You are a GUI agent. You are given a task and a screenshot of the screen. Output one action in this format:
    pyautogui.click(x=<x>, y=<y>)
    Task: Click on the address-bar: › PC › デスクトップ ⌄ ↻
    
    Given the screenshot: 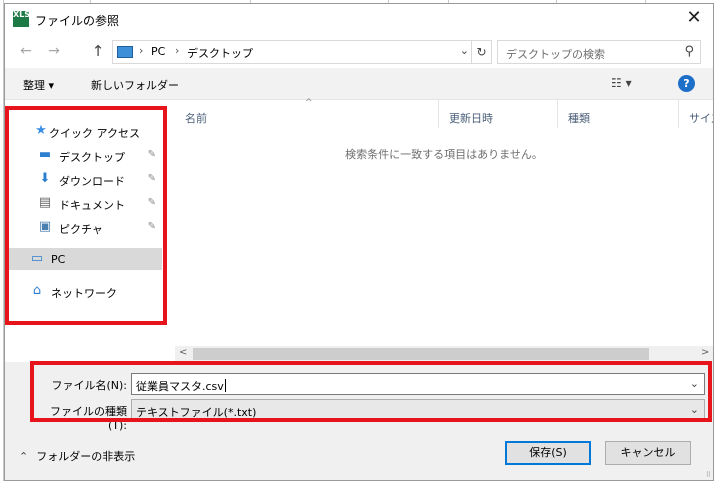 What is the action you would take?
    pyautogui.click(x=302, y=52)
    